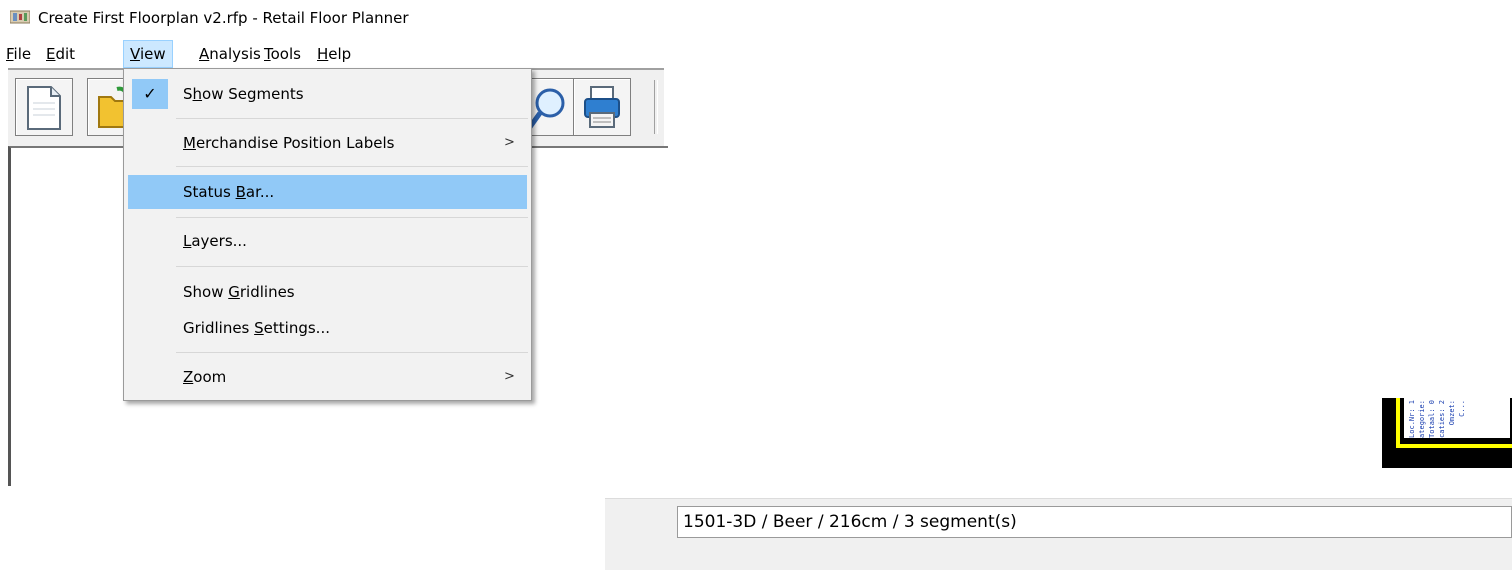 The height and width of the screenshot is (570, 1512). Describe the element at coordinates (656, 107) in the screenshot. I see `toolbar-separator` at that location.